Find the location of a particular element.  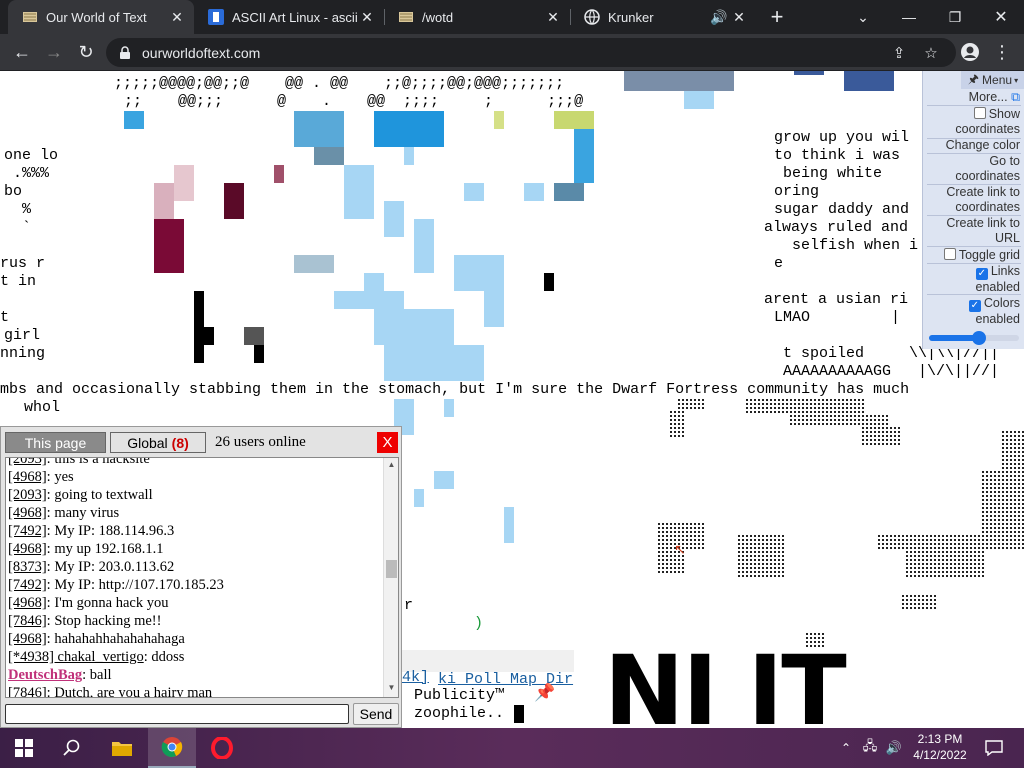

system-clock: 2:13 PM 4/12/2022 is located at coordinates (940, 747).